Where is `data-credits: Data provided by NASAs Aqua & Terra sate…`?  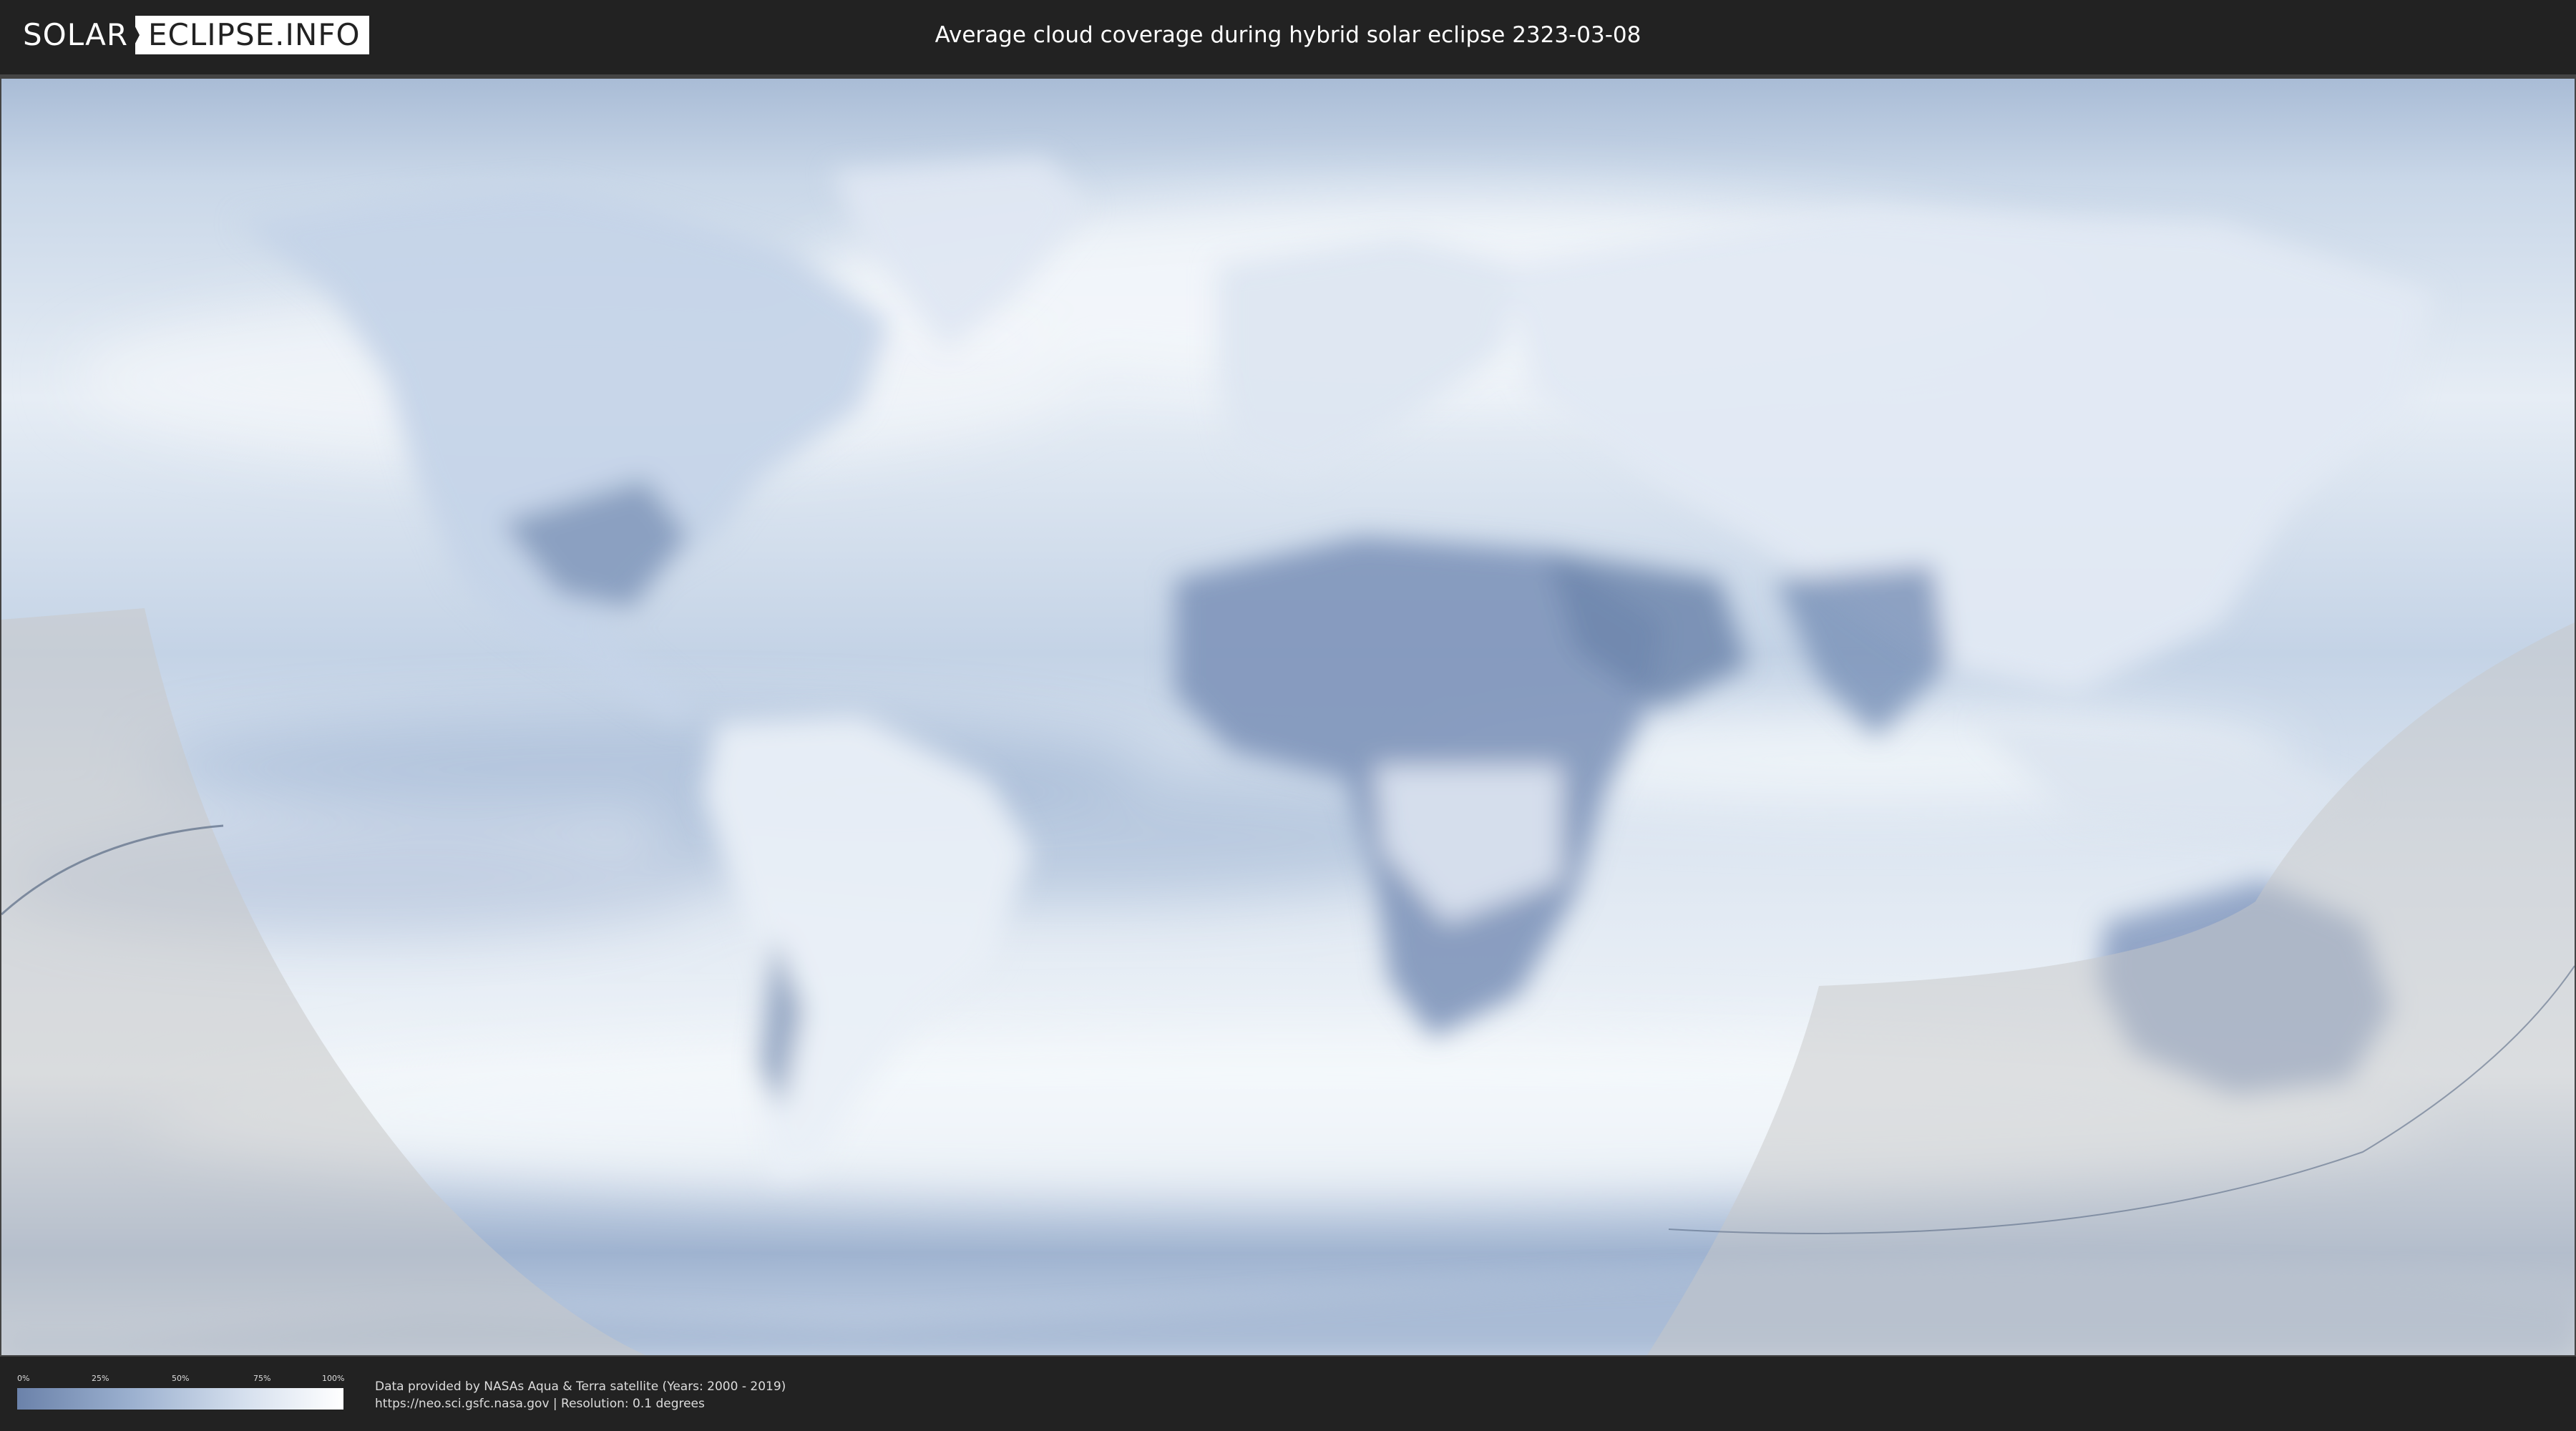
data-credits: Data provided by NASAs Aqua & Terra sate… is located at coordinates (580, 1395).